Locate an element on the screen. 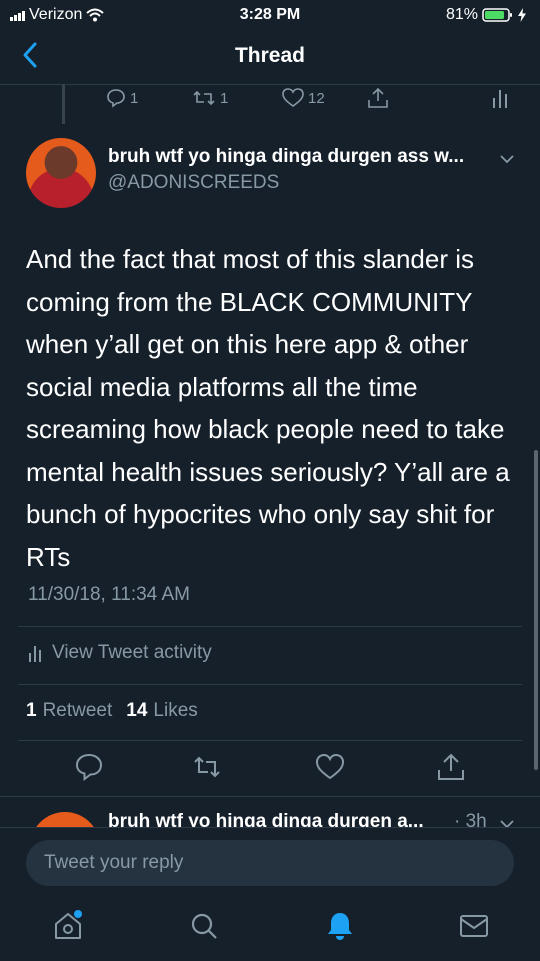  view-tweet-activity: View Tweet activity is located at coordinates (120, 653).